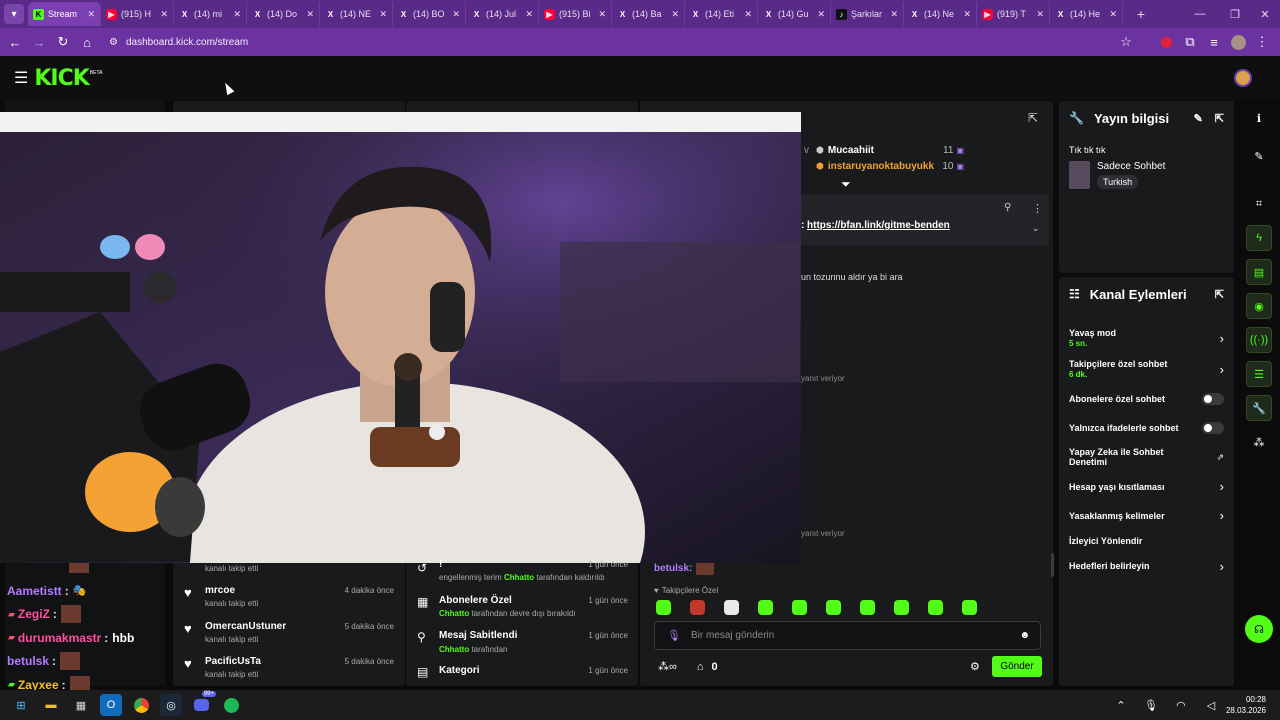 The image size is (1280, 720). What do you see at coordinates (63, 42) in the screenshot?
I see `reload-icon: ↻` at bounding box center [63, 42].